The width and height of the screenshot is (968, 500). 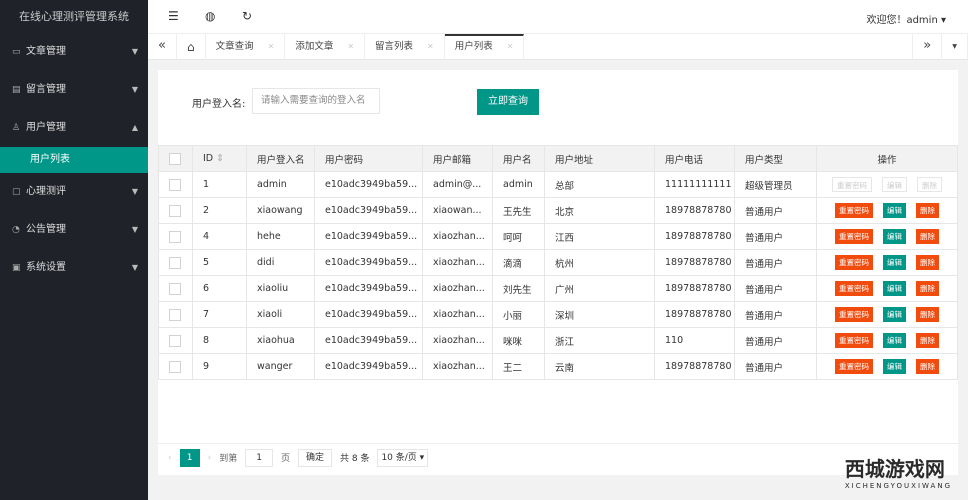 What do you see at coordinates (134, 89) in the screenshot?
I see `caret-down-icon: ▼` at bounding box center [134, 89].